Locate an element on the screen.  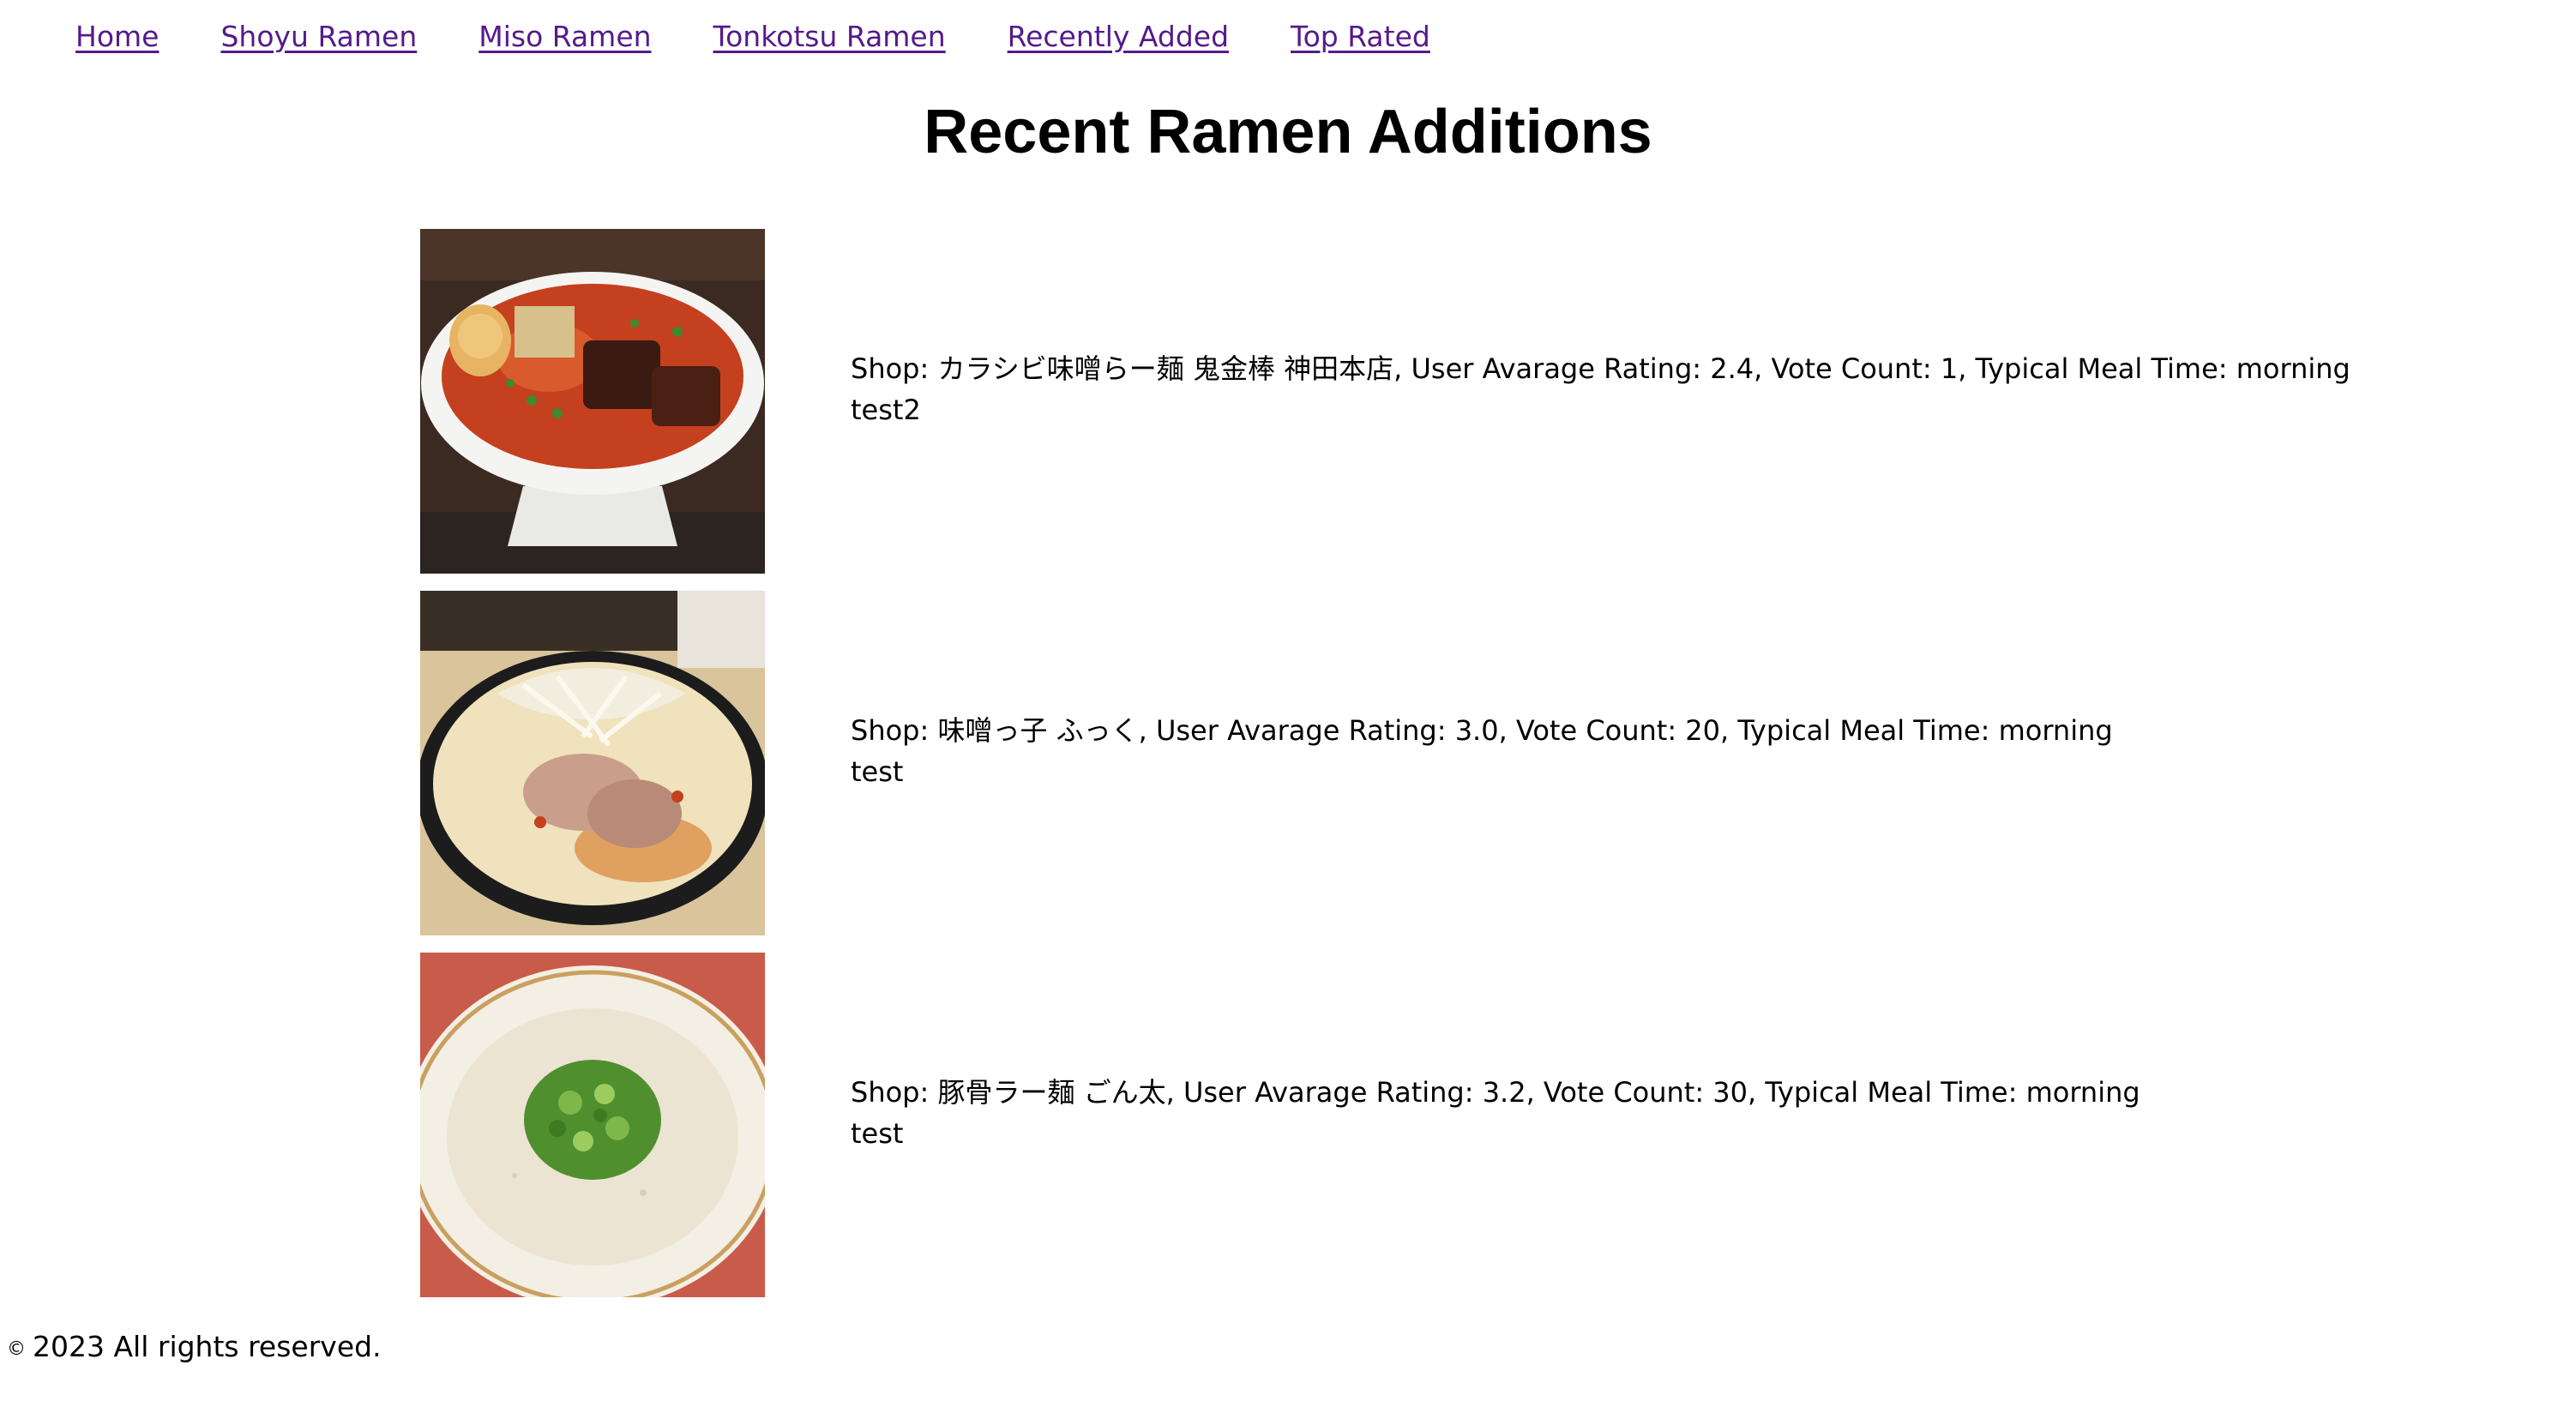
ramen-comment: test2 is located at coordinates (886, 410).